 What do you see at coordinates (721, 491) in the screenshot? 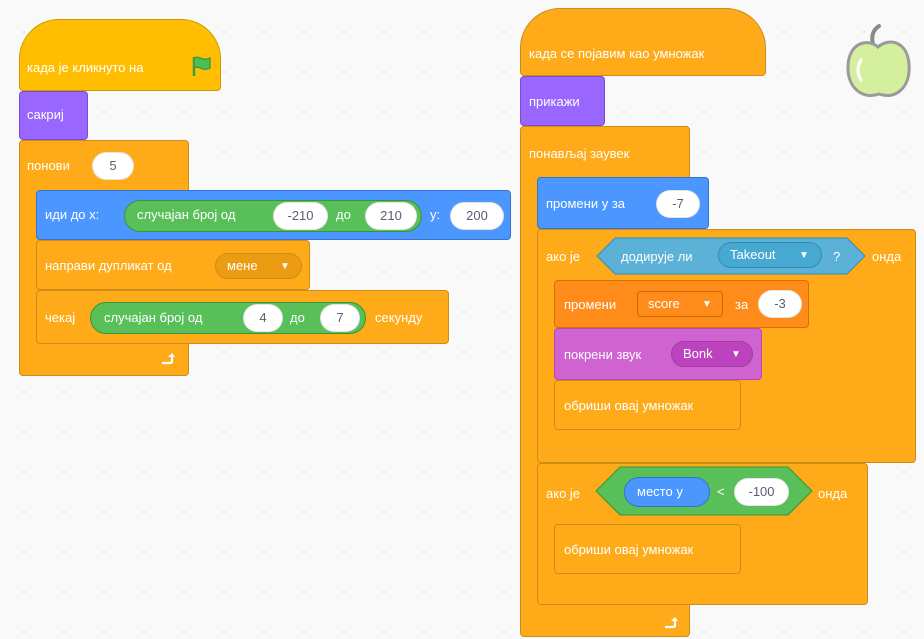
I see `less-than-operator: <` at bounding box center [721, 491].